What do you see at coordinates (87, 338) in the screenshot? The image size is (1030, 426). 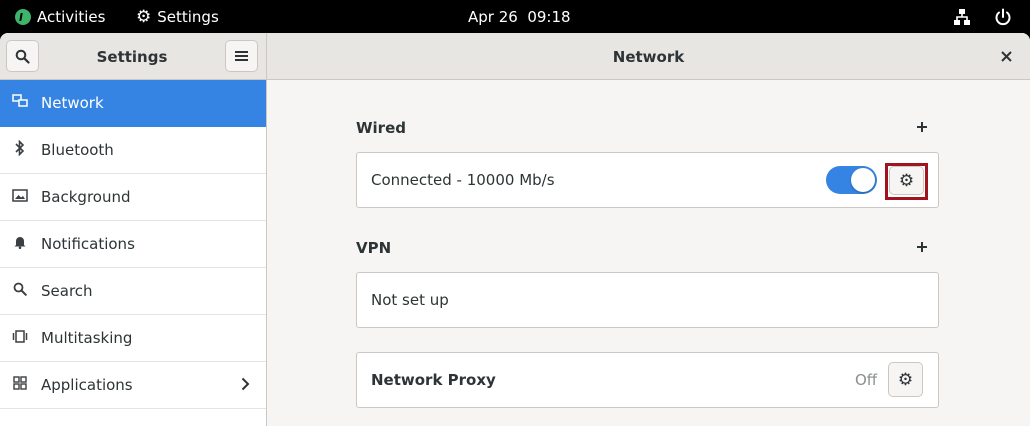 I see `sidebar-item-label: Multitasking` at bounding box center [87, 338].